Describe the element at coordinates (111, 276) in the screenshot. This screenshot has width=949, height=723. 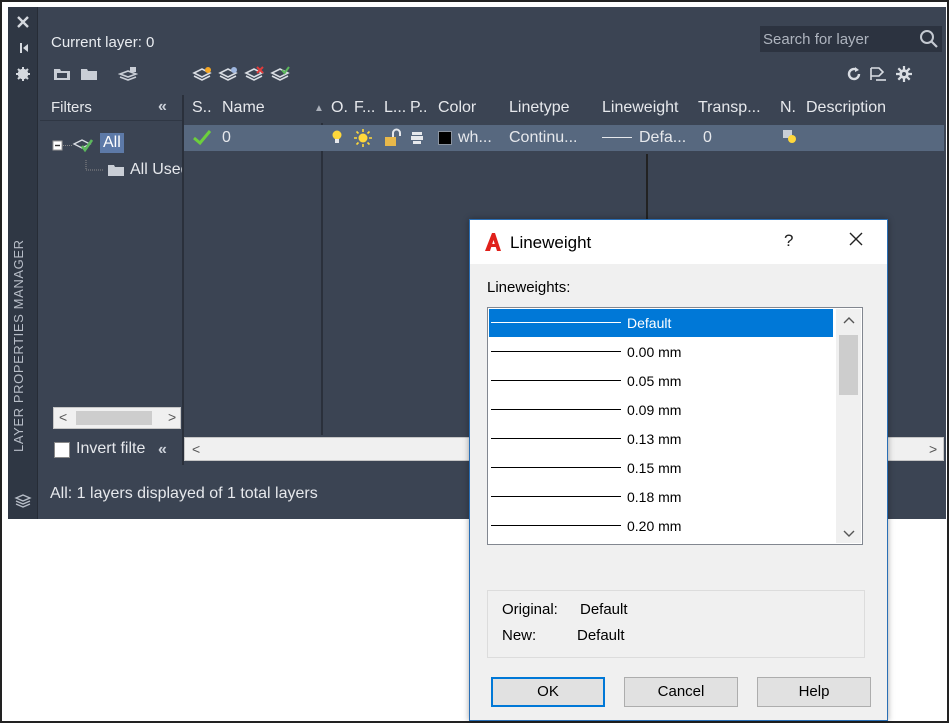
I see `filters-panel: Filters « All All Used Layers < >` at that location.